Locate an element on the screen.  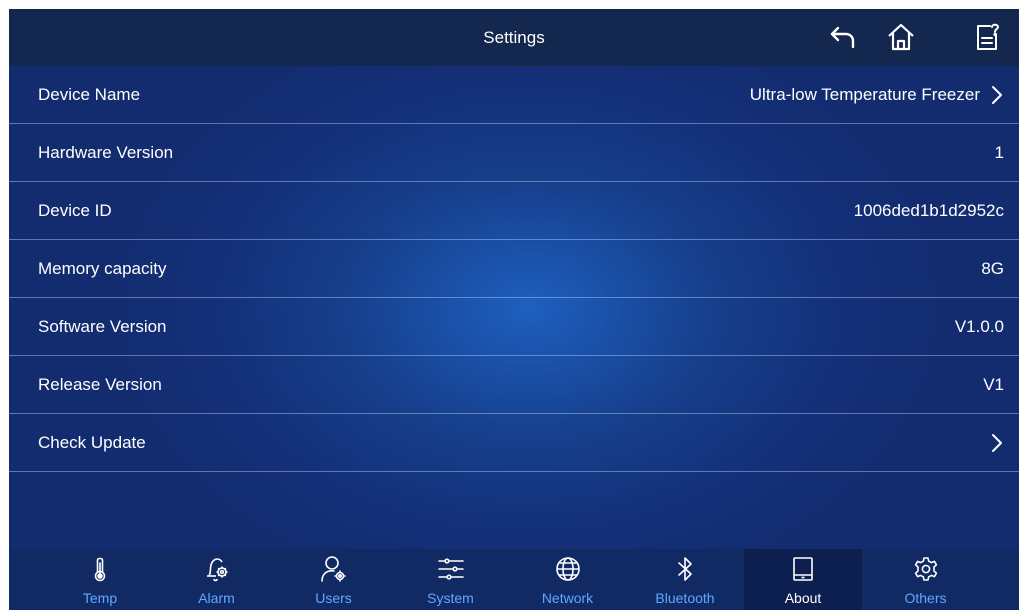
tab-users: Users is located at coordinates (333, 579).